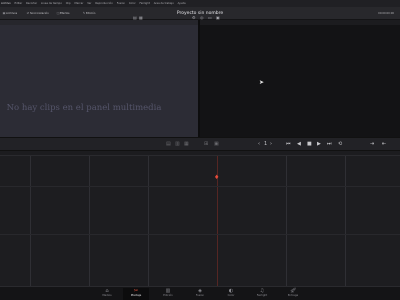  I want to click on prev-clip-icon: ‹, so click(259, 144).